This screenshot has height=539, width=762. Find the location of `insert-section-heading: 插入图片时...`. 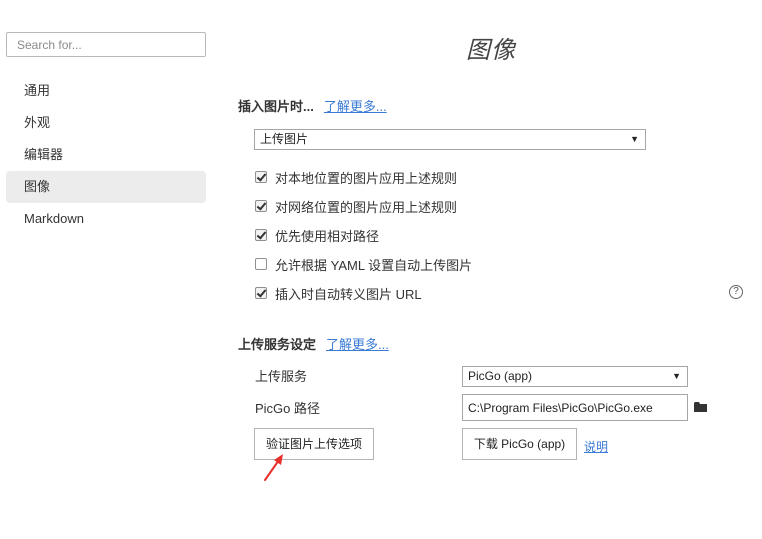

insert-section-heading: 插入图片时... is located at coordinates (276, 106).